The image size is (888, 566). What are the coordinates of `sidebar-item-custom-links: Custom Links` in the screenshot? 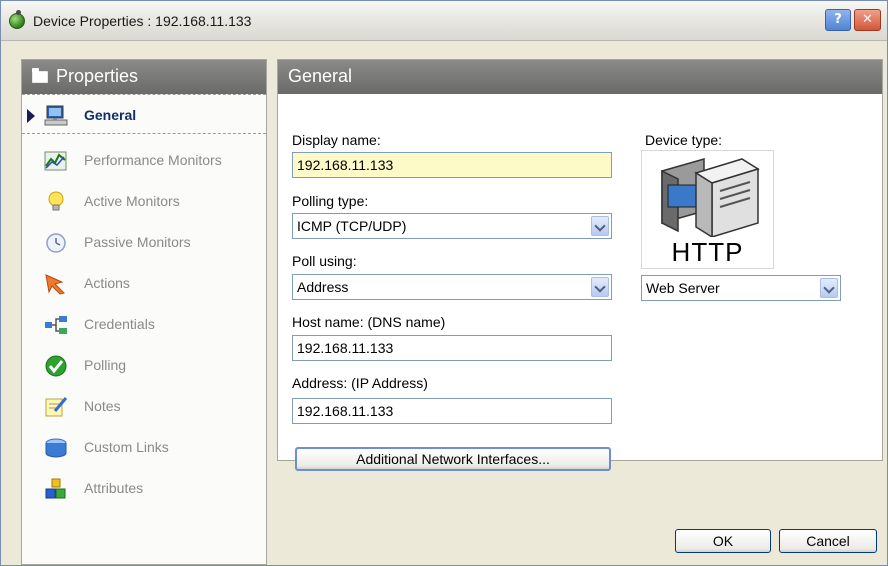 It's located at (144, 447).